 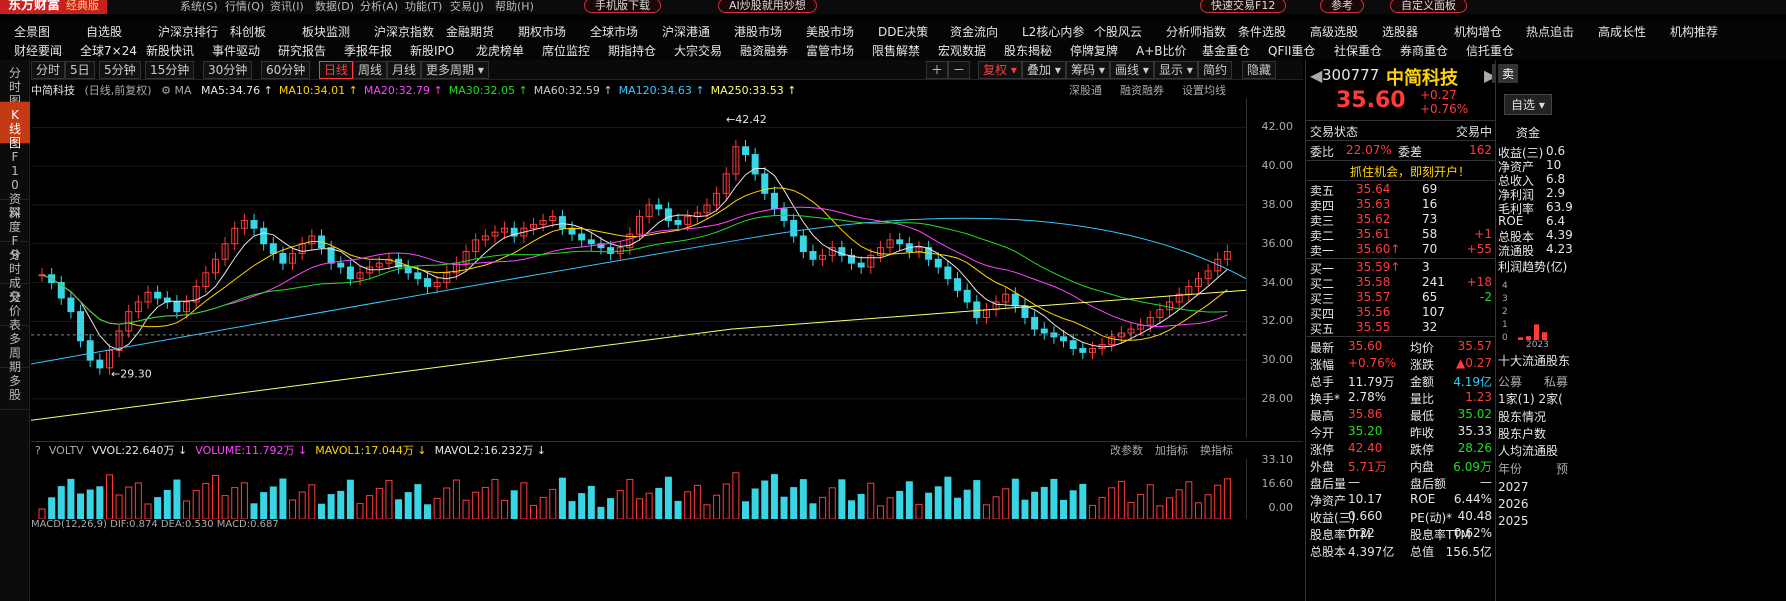 I want to click on mobile-download-button: 手机版下载, so click(x=622, y=6).